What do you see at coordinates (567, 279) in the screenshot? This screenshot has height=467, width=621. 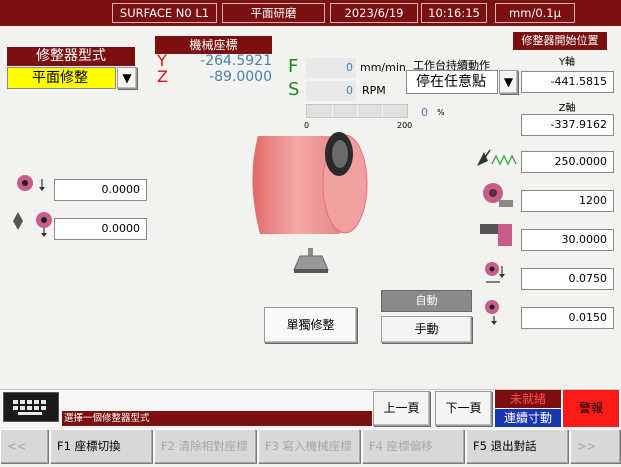 I see `right-param-input: 0.0750` at bounding box center [567, 279].